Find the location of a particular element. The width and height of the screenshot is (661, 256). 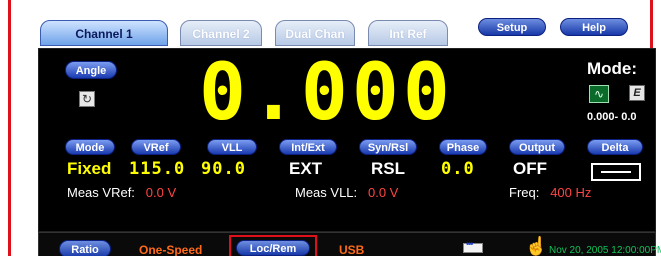

delta-value-box is located at coordinates (616, 172).